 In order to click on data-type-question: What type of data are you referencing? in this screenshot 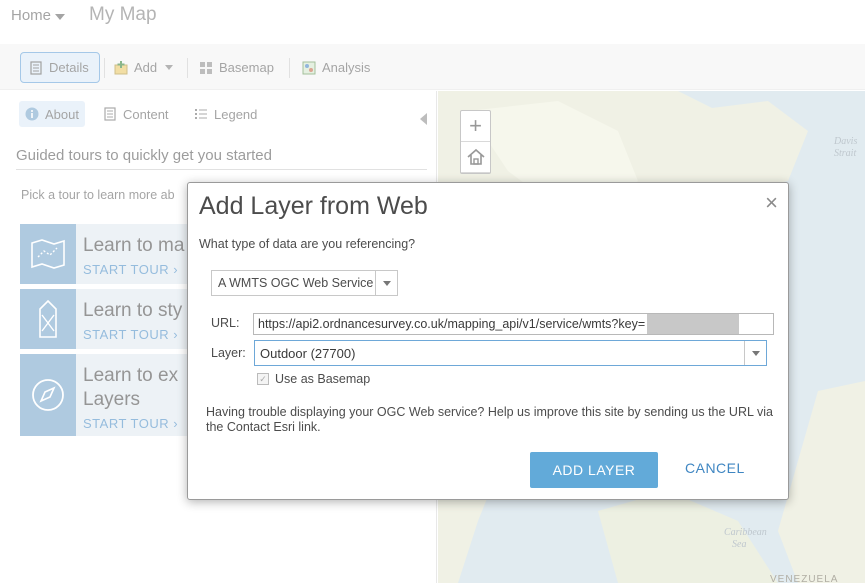, I will do `click(307, 244)`.